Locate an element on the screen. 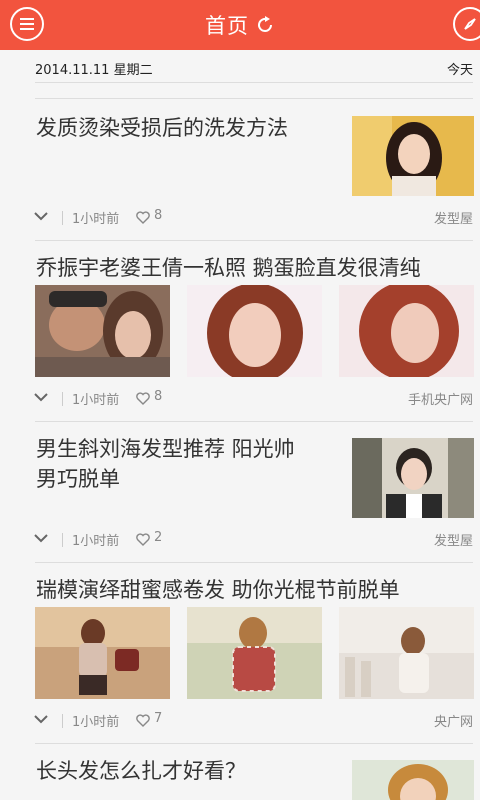 The image size is (480, 800). article-title-line1: 男生斜刘海发型推荐 阳光帅 is located at coordinates (165, 449).